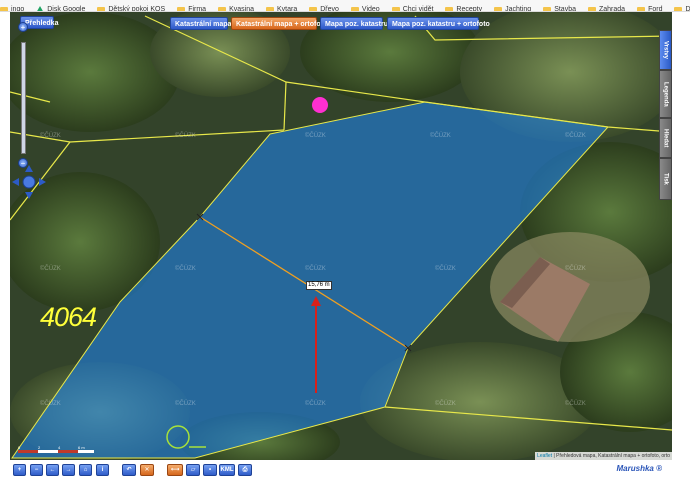 This screenshot has width=690, height=481. Describe the element at coordinates (29, 168) in the screenshot. I see `pan-up-icon` at that location.